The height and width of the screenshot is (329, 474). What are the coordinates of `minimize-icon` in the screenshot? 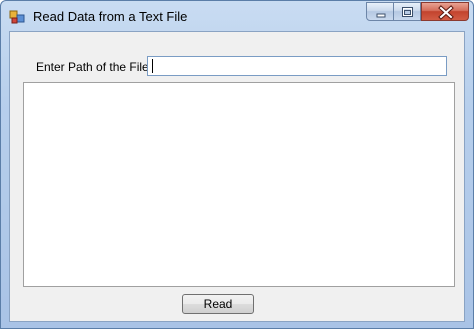 It's located at (381, 15).